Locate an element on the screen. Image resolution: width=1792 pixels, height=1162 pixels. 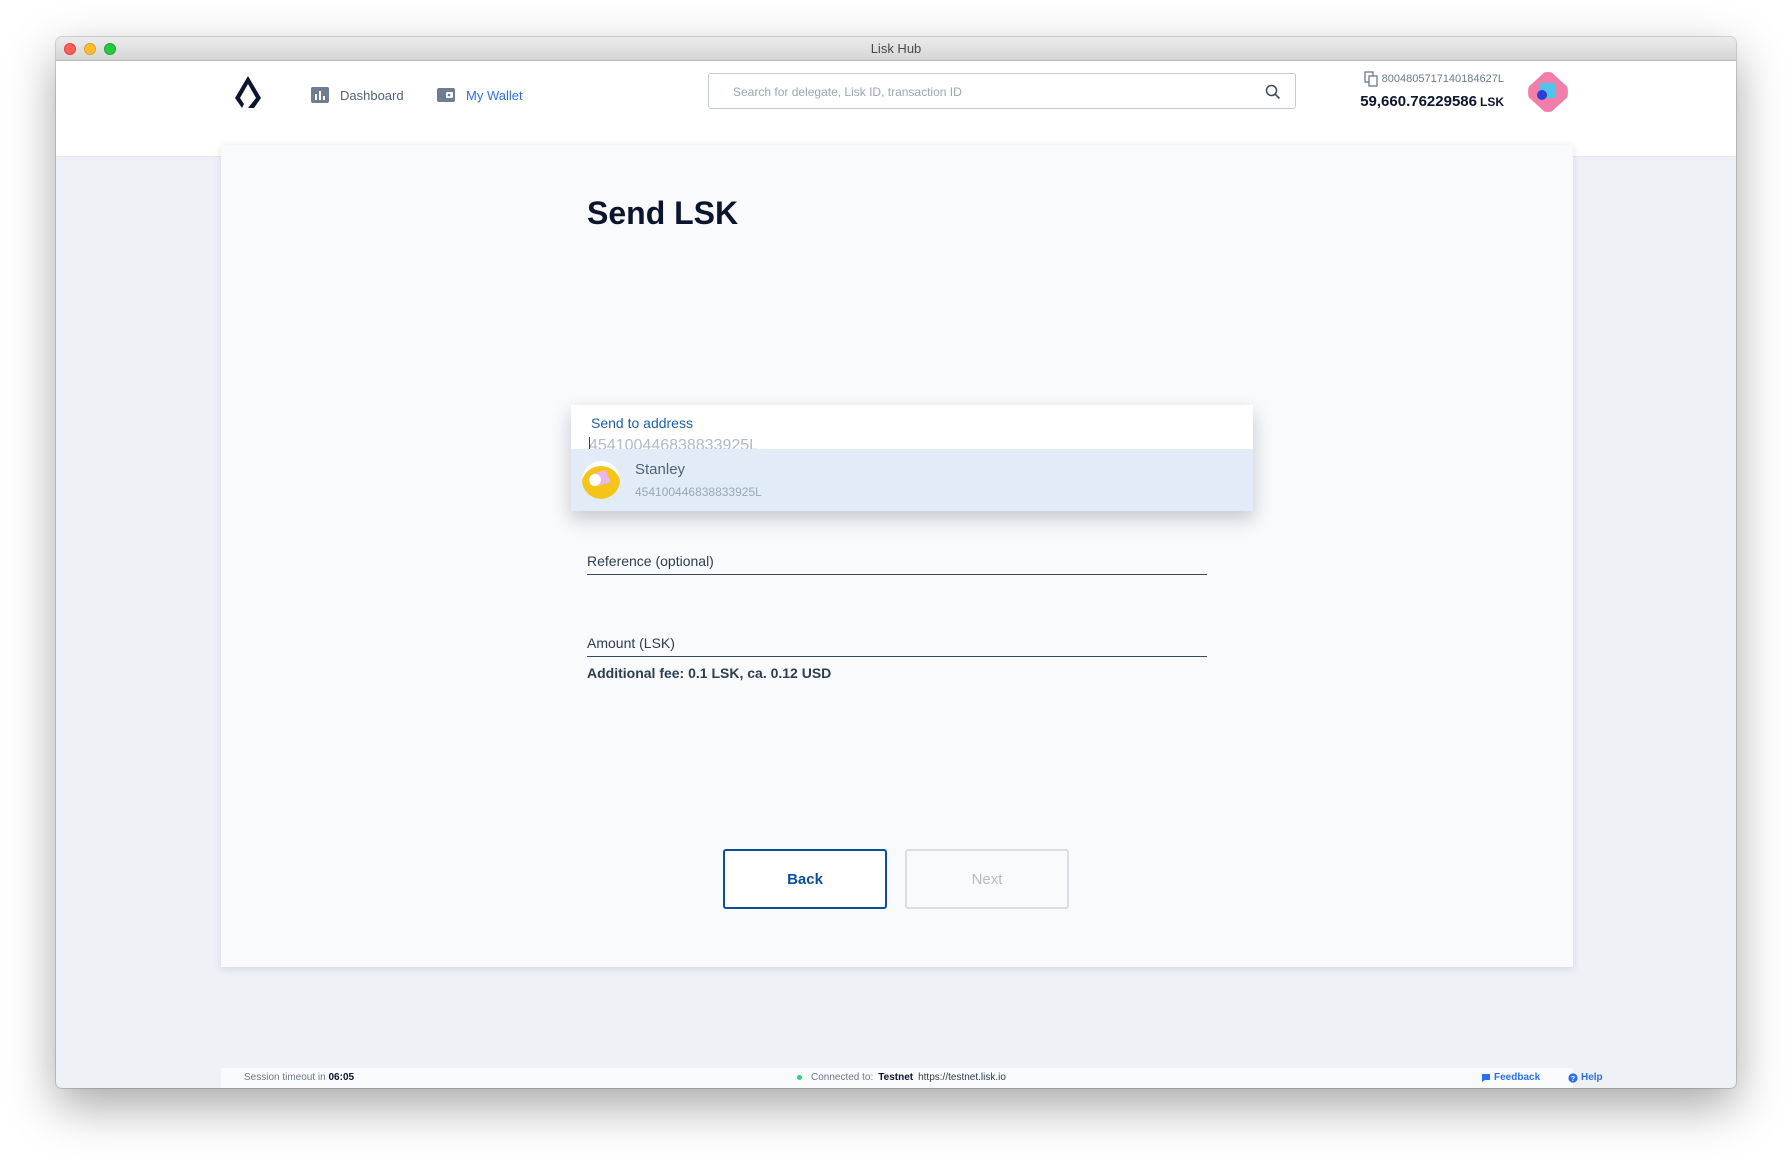
nav-dashboard-label: Dashboard is located at coordinates (372, 95).